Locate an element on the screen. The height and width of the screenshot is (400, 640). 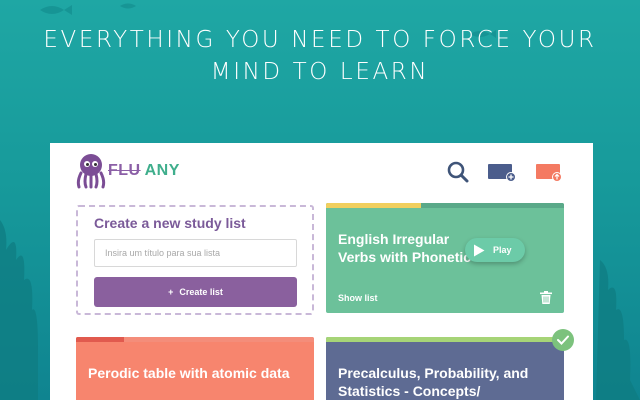
list-title-input is located at coordinates (195, 253).